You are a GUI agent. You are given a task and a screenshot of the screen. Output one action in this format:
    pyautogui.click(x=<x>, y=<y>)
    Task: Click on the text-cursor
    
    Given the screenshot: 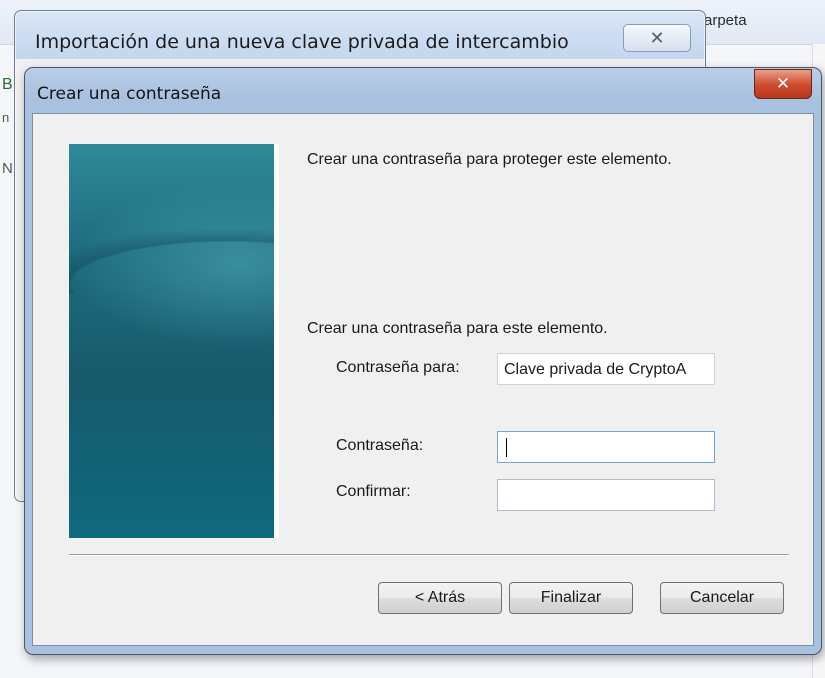 What is the action you would take?
    pyautogui.click(x=506, y=447)
    